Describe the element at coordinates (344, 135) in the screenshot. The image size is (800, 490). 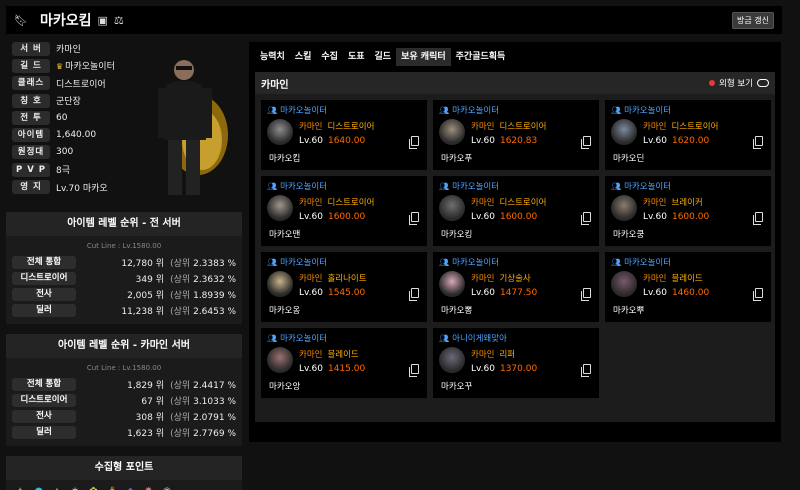
I see `character-card: 👥︎ 마카오놀이터 카마인 디스트로이어 Lv.60 1640.00 마카오킴` at that location.